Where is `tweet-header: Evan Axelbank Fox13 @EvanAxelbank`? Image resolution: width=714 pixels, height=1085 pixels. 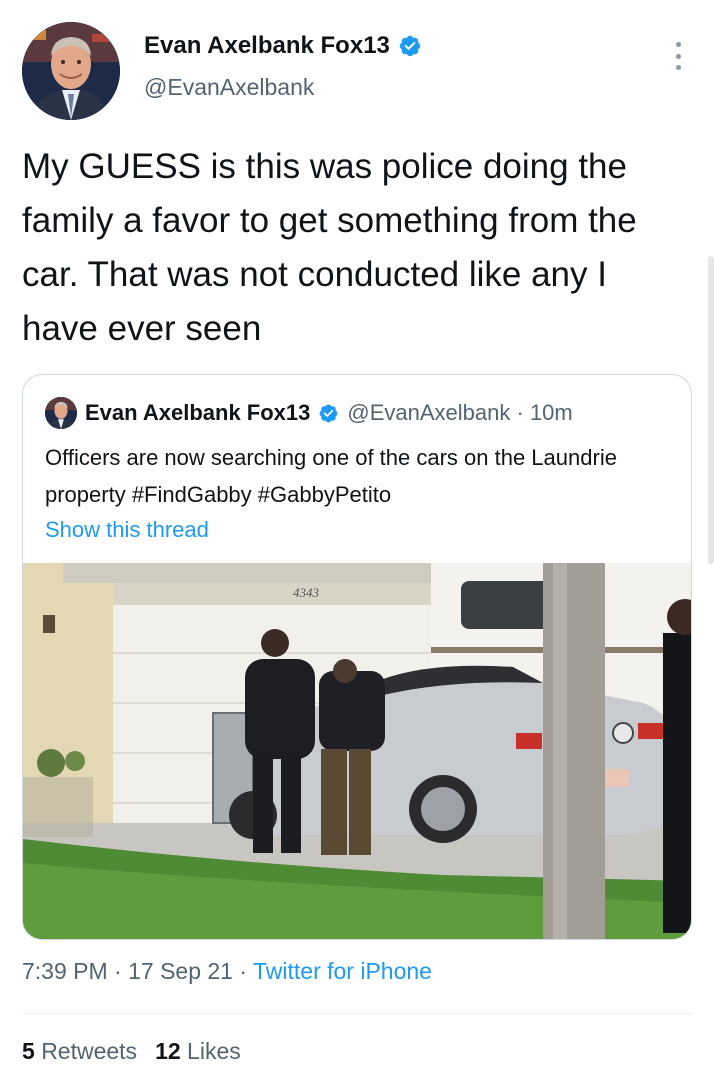
tweet-header: Evan Axelbank Fox13 @EvanAxelbank is located at coordinates (357, 72).